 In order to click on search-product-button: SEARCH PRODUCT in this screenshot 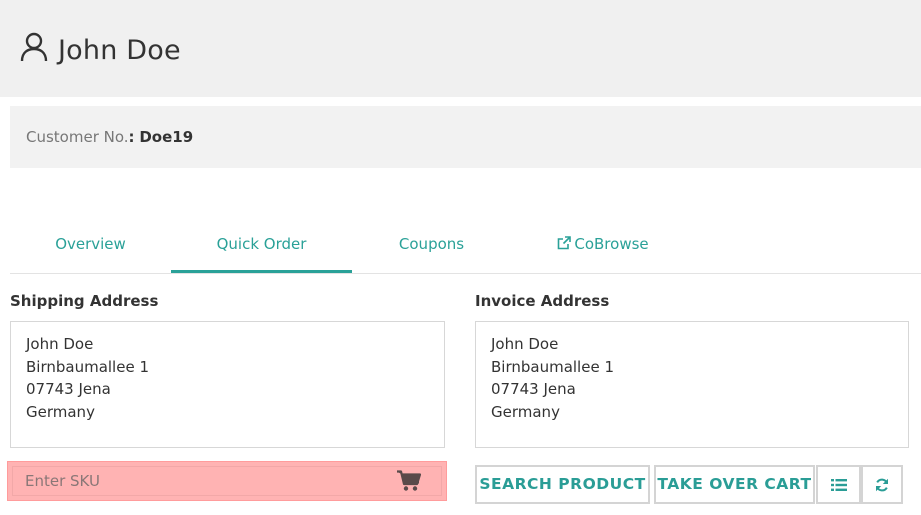, I will do `click(562, 484)`.